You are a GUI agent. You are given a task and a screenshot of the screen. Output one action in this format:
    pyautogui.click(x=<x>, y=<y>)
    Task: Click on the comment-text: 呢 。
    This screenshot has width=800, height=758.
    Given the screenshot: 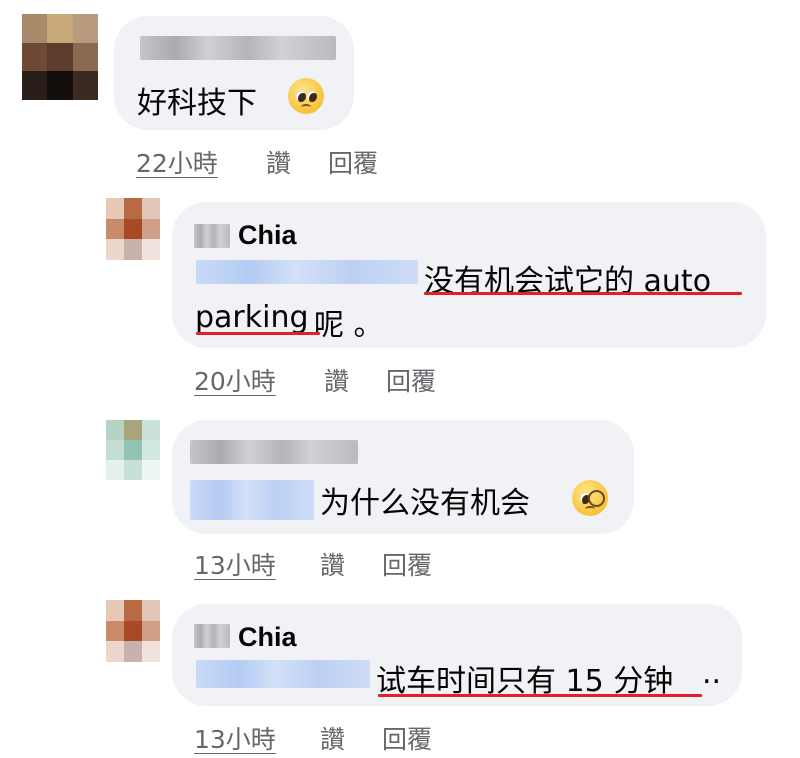 What is the action you would take?
    pyautogui.click(x=349, y=325)
    